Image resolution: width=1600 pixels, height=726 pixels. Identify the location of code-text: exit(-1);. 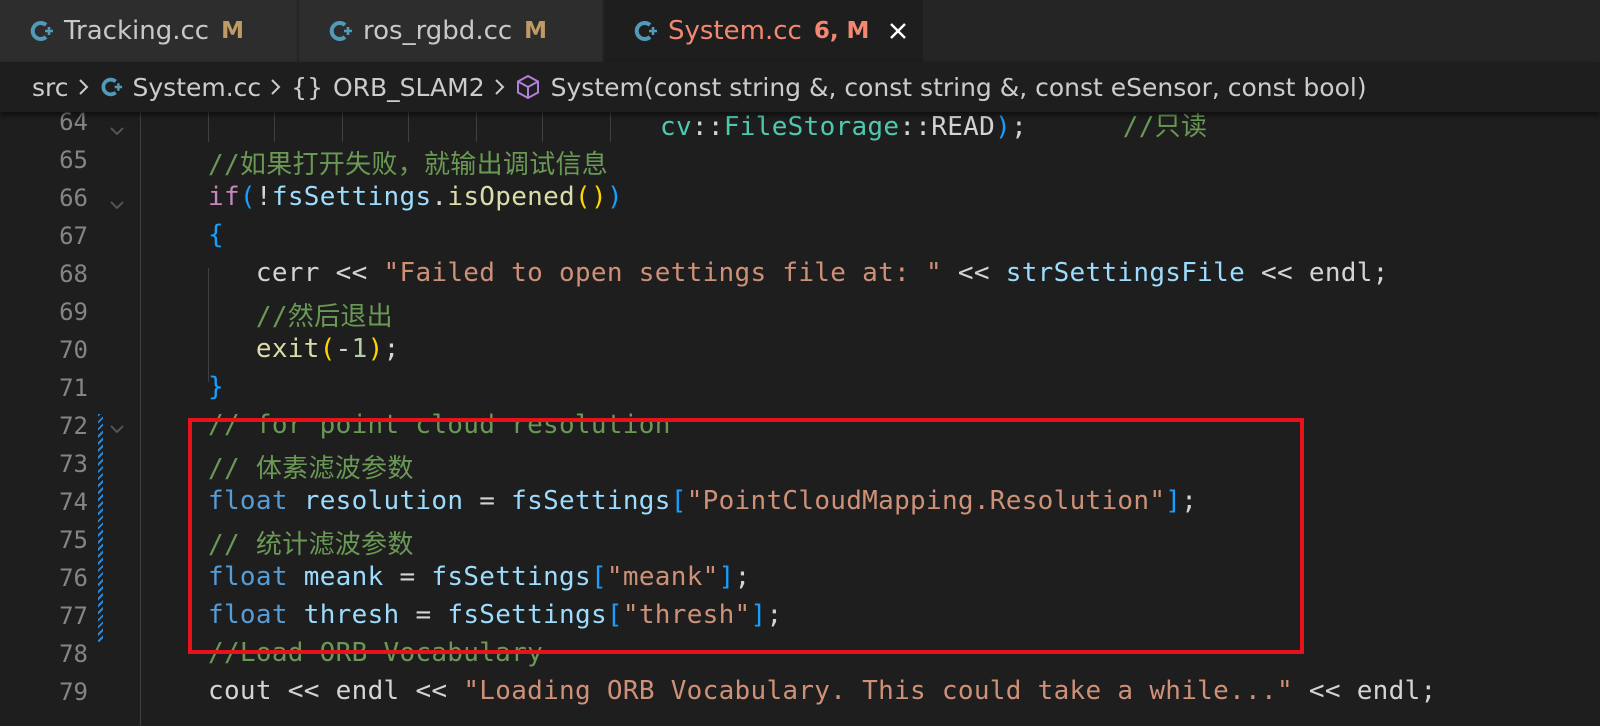
(304, 349).